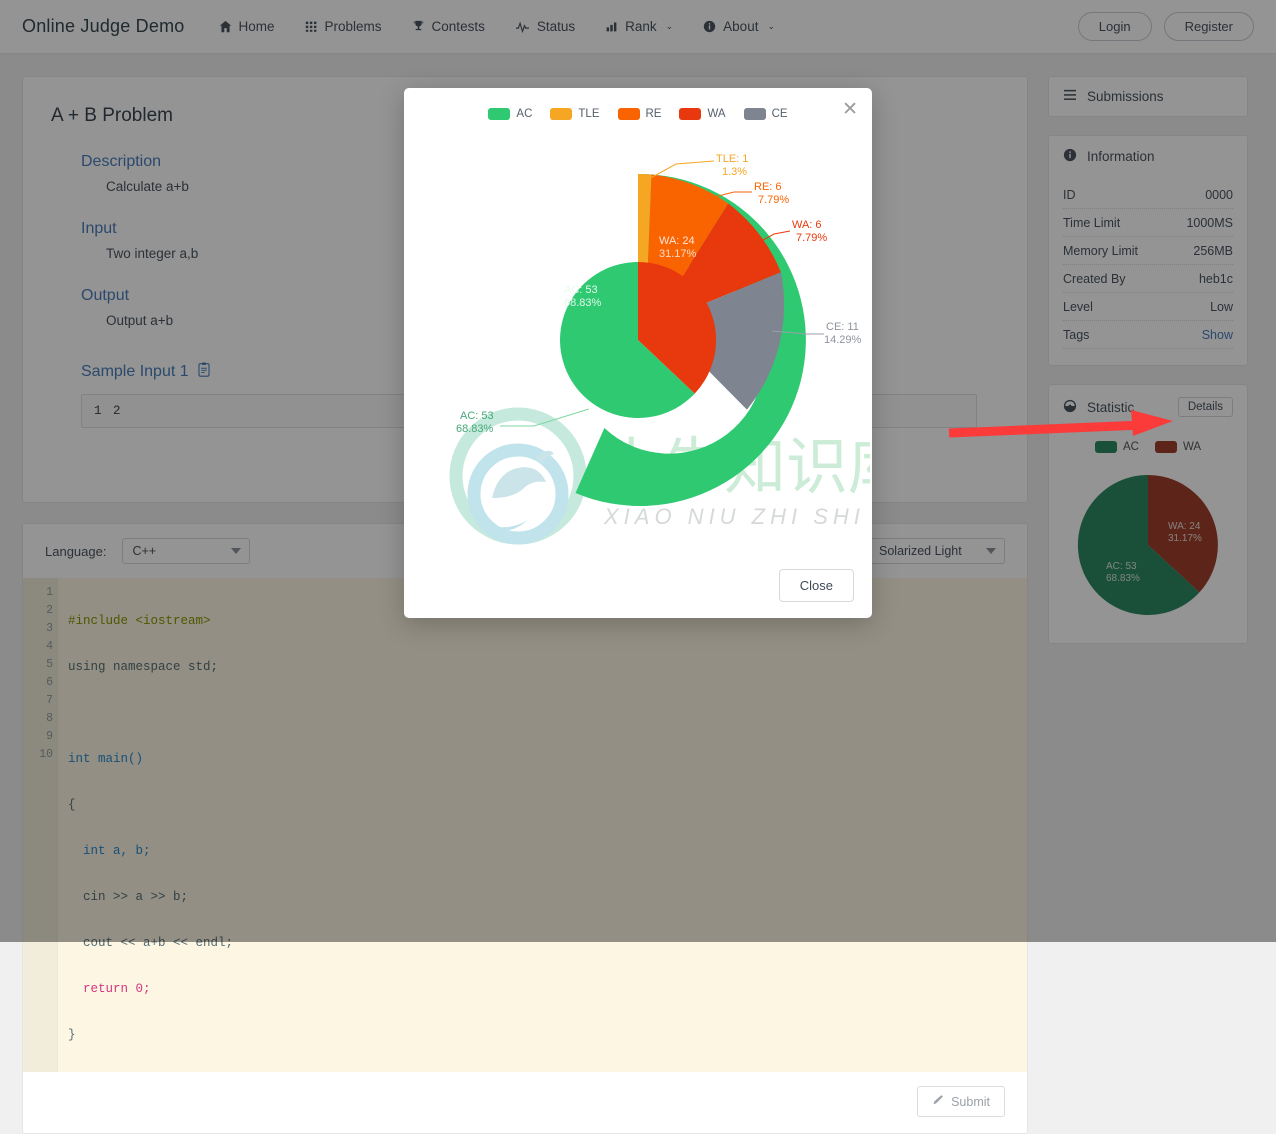 Image resolution: width=1276 pixels, height=1134 pixels. Describe the element at coordinates (734, 172) in the screenshot. I see `ring-label-tle-percent: 1.3%` at that location.